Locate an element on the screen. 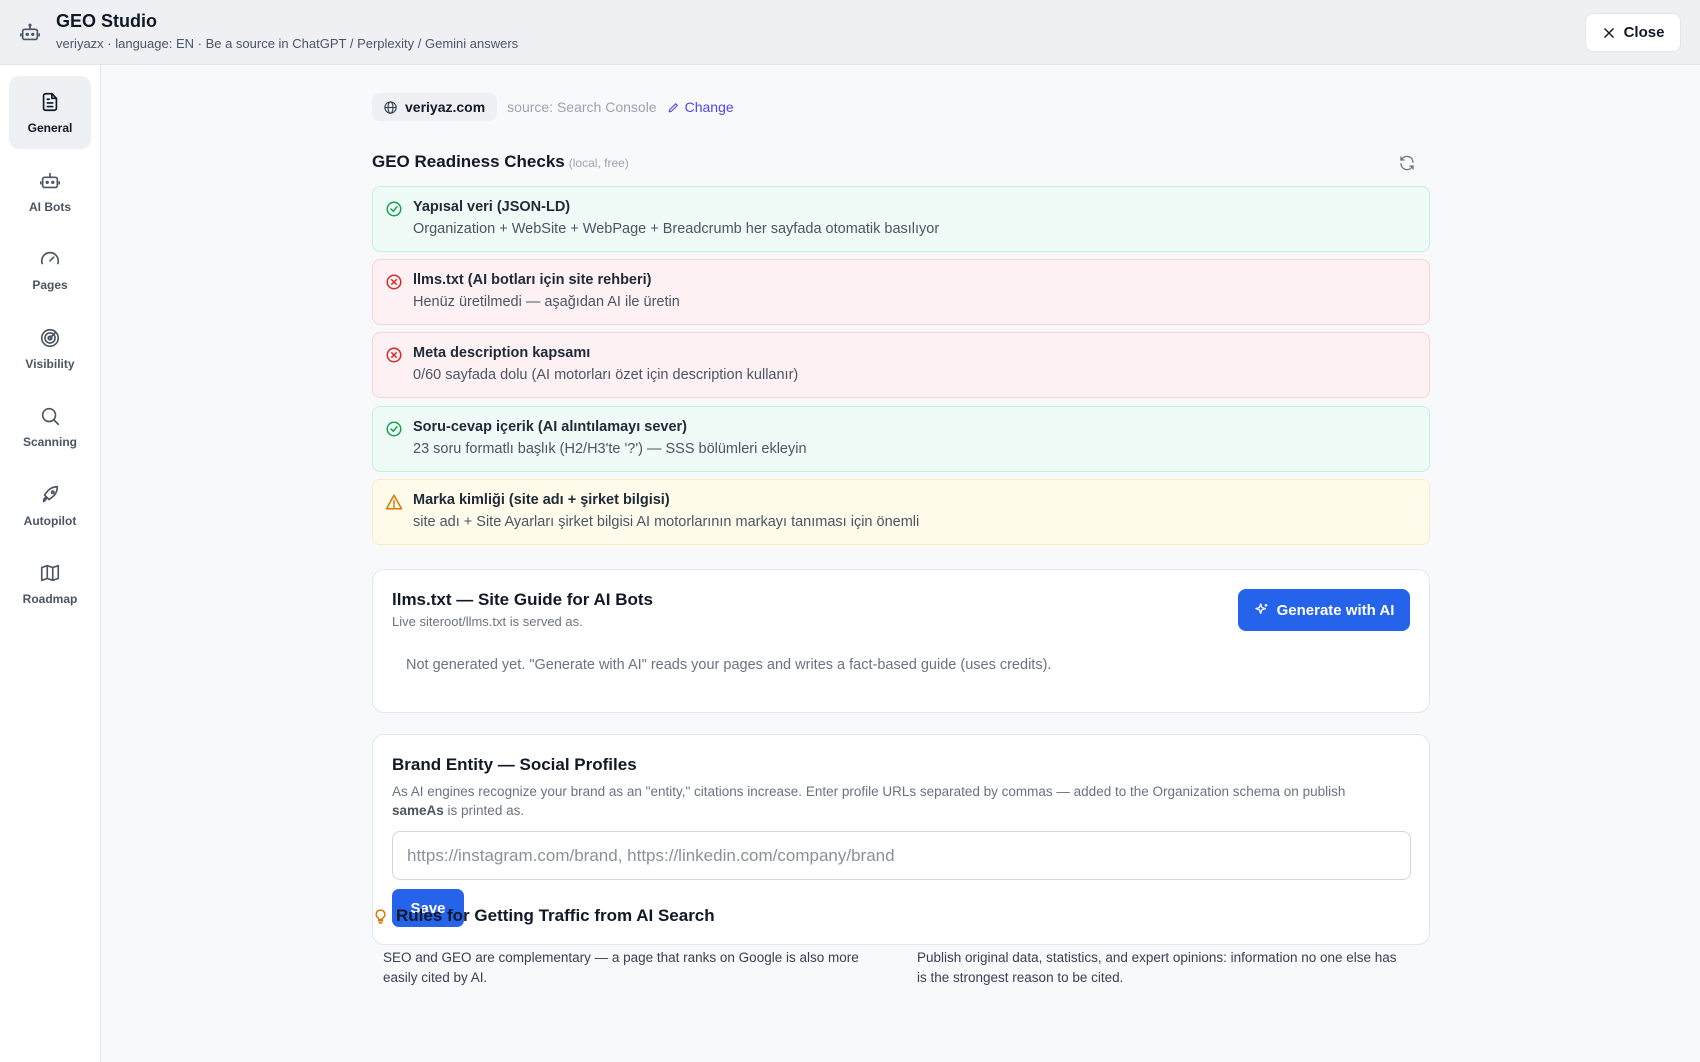 This screenshot has width=1700, height=1062. sidebar-item-roadmap: Roadmap is located at coordinates (50, 583).